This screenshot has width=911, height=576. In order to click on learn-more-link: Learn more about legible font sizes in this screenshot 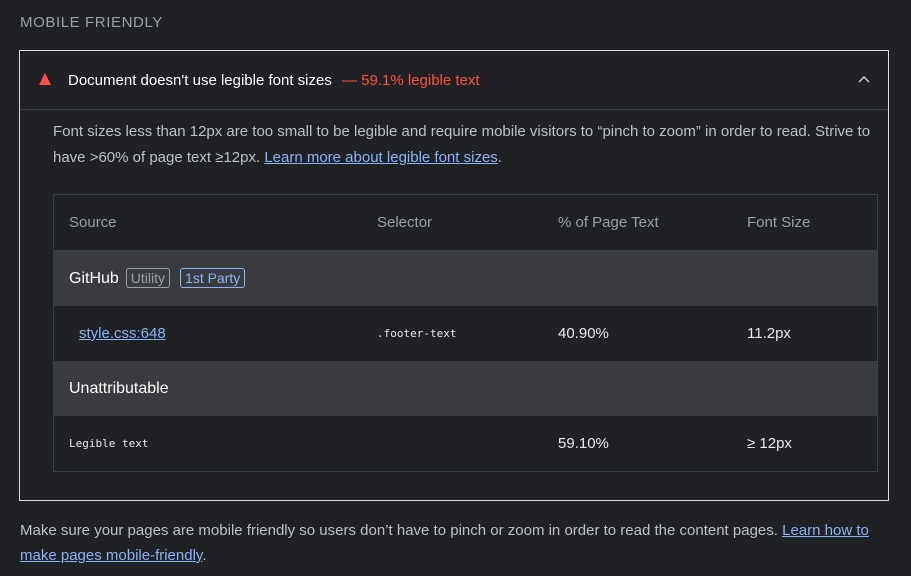, I will do `click(380, 157)`.